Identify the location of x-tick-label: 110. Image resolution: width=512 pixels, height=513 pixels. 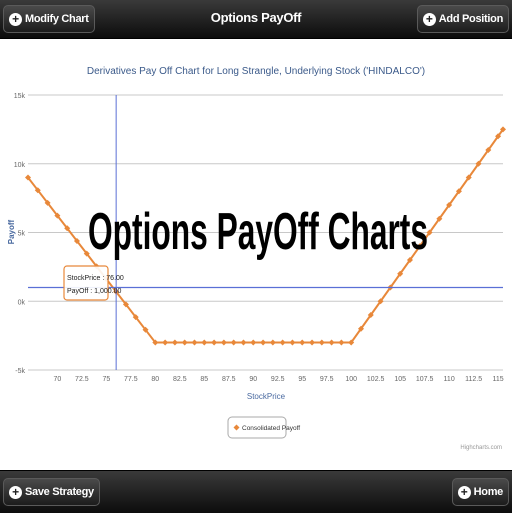
(449, 379).